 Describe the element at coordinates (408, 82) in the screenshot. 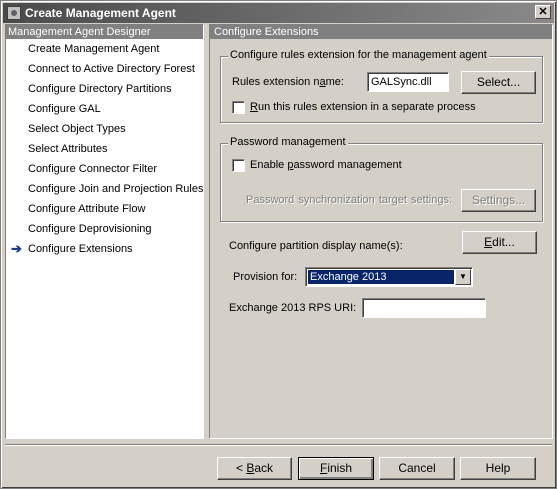

I see `rules-extension-name-field: GALSync.dll` at that location.